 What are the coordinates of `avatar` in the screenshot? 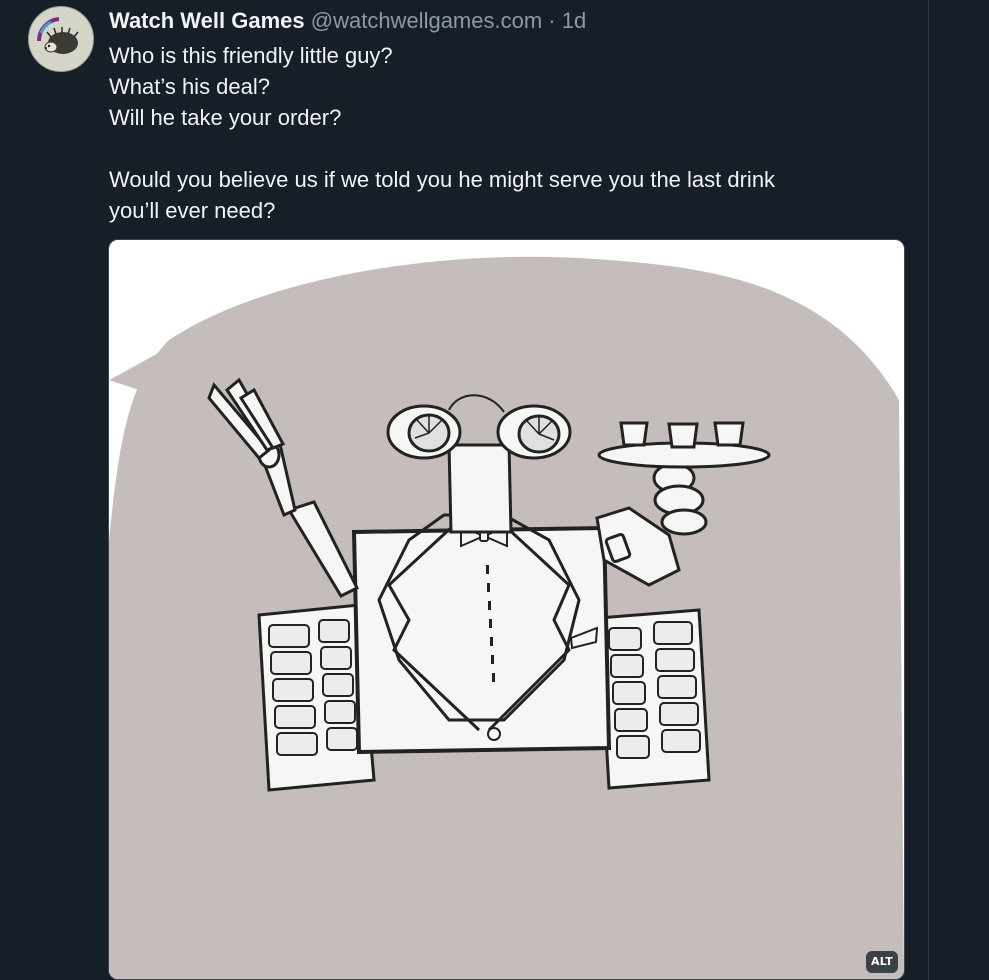 It's located at (61, 39).